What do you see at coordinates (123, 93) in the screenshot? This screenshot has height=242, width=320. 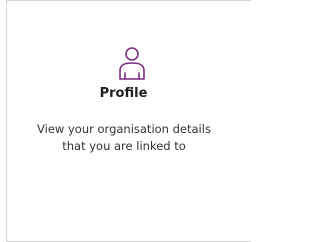 I see `card-title: Profile` at bounding box center [123, 93].